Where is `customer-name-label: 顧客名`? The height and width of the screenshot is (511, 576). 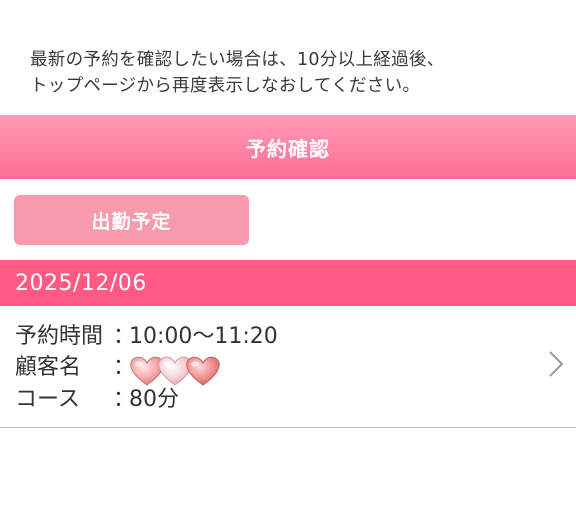
customer-name-label: 顧客名 is located at coordinates (48, 367).